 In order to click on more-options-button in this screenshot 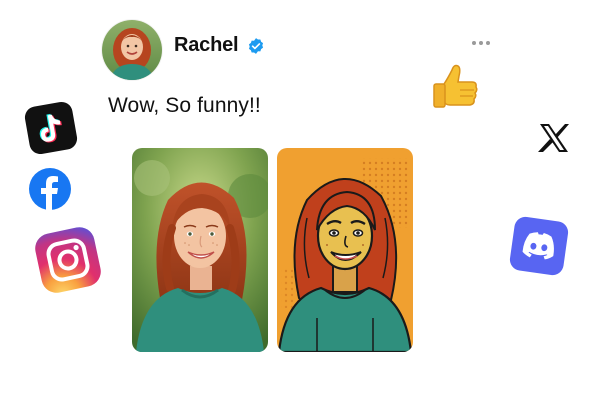, I will do `click(481, 43)`.